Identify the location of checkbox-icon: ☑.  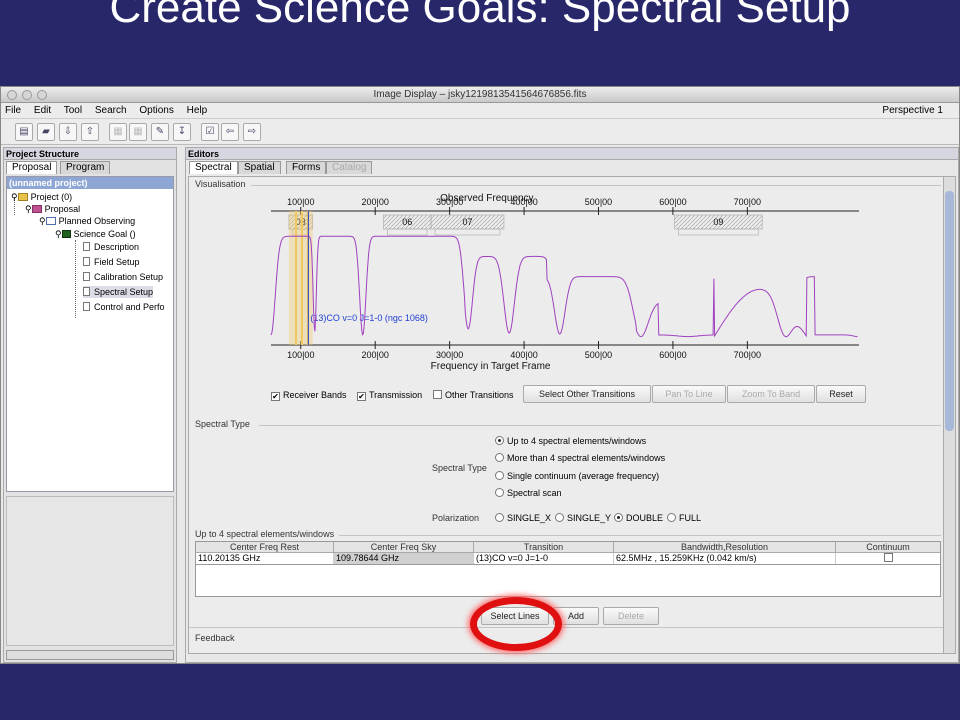
(210, 132).